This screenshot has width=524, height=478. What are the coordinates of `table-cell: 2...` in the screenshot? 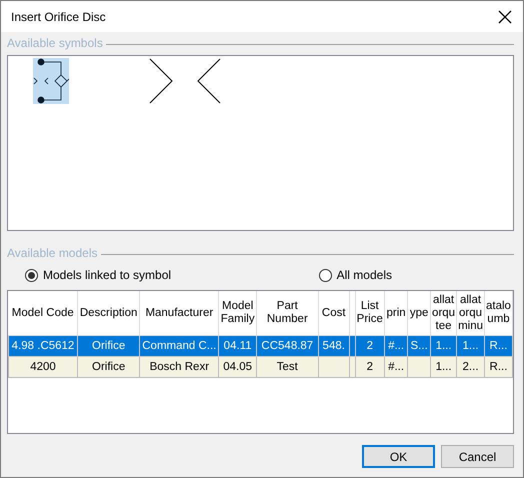 It's located at (470, 367).